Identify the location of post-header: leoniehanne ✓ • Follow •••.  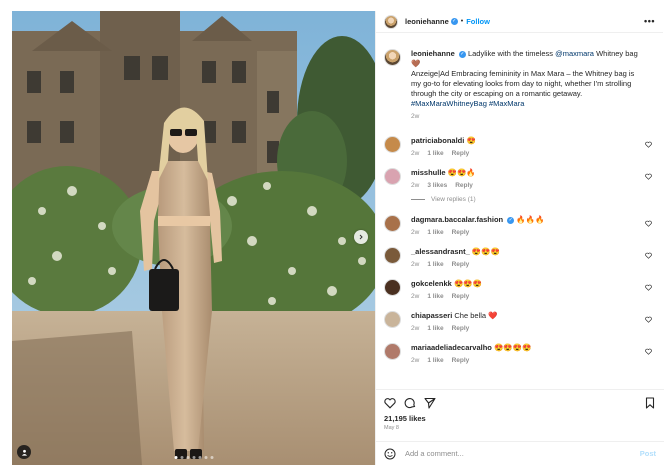
(519, 22).